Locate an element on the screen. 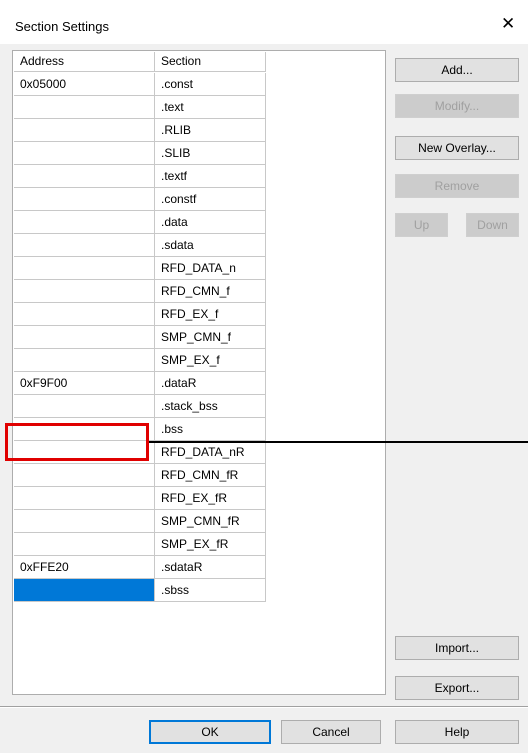 This screenshot has width=528, height=753. section-cell: .data is located at coordinates (210, 222).